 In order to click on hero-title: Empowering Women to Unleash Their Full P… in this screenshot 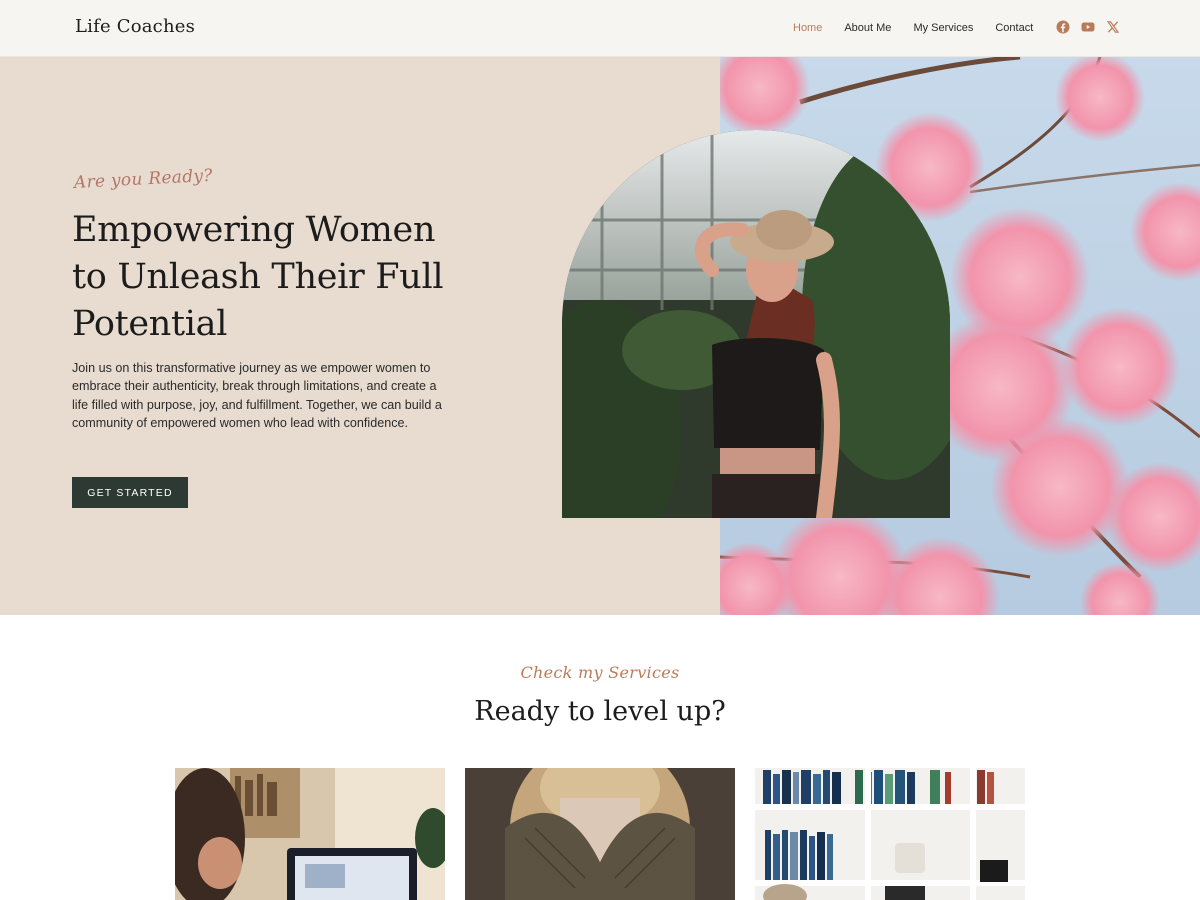, I will do `click(258, 277)`.